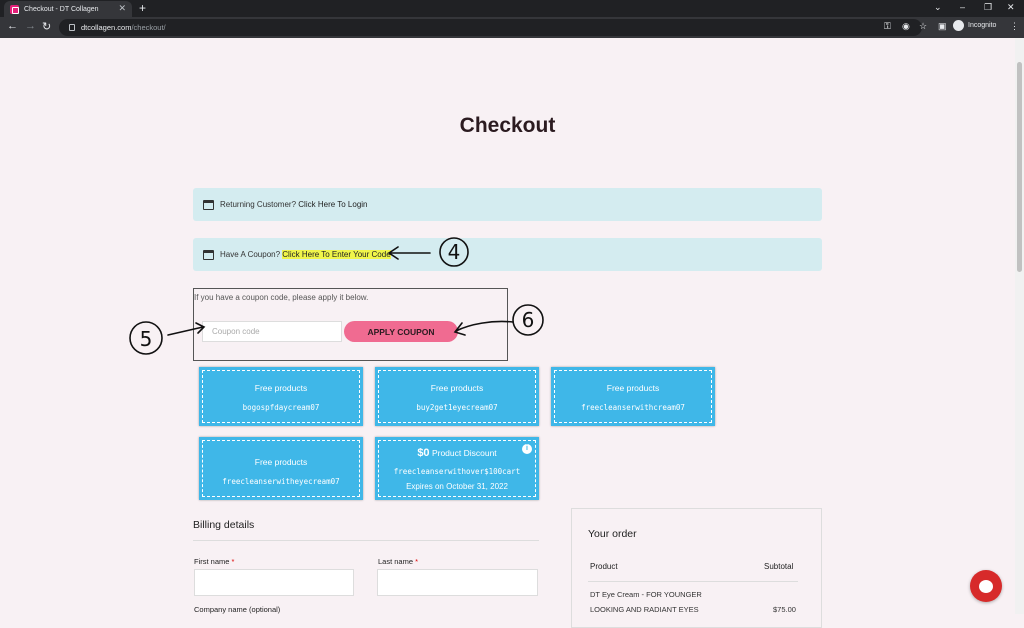  Describe the element at coordinates (106, 27) in the screenshot. I see `url-domain: dtcollagen.com` at that location.